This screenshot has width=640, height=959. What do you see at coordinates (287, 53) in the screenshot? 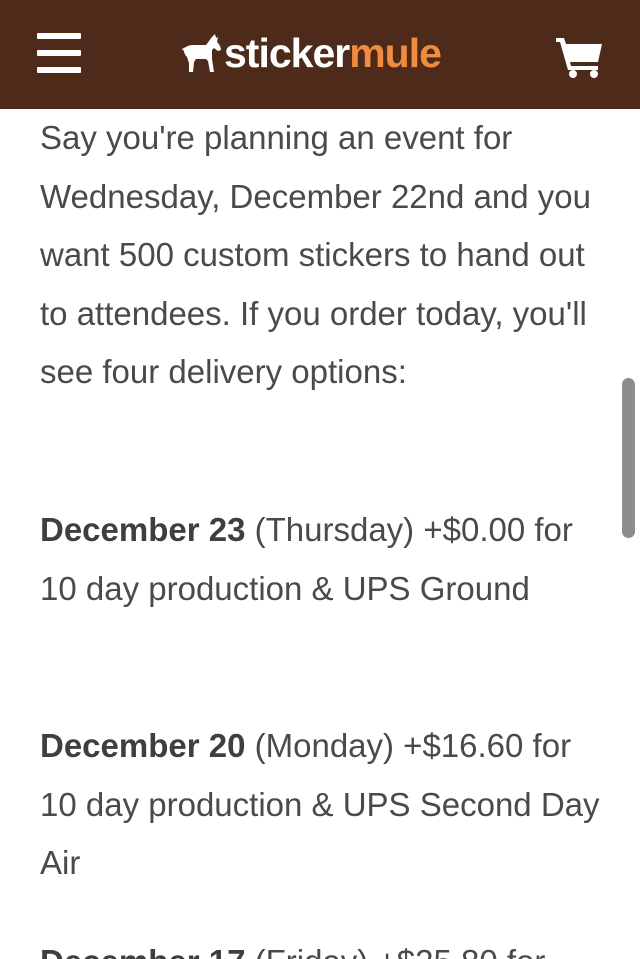
I see `logo-sticker-text: sticker` at bounding box center [287, 53].